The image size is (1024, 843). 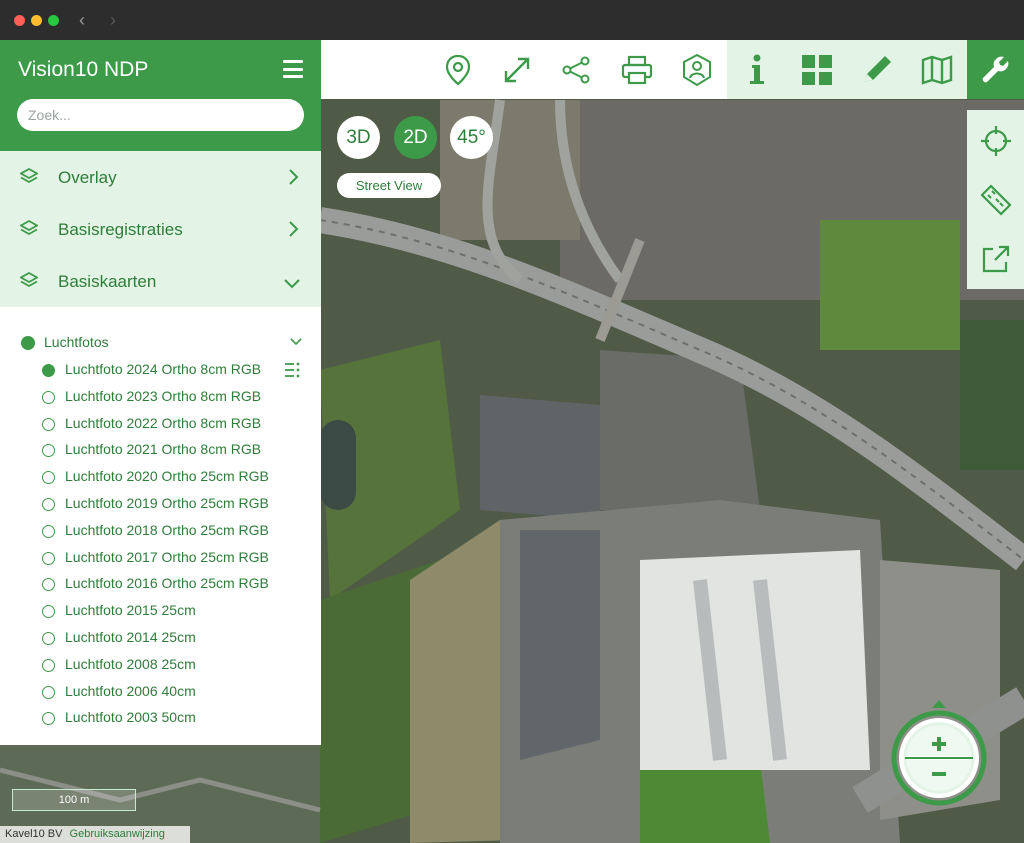 What do you see at coordinates (160, 95) in the screenshot?
I see `sidebar-header: Vision10 NDP` at bounding box center [160, 95].